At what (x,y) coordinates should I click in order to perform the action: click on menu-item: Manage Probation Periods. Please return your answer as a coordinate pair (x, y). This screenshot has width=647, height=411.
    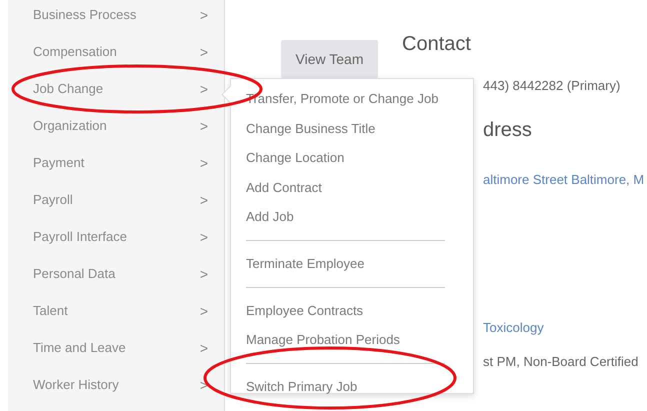
    Looking at the image, I should click on (352, 340).